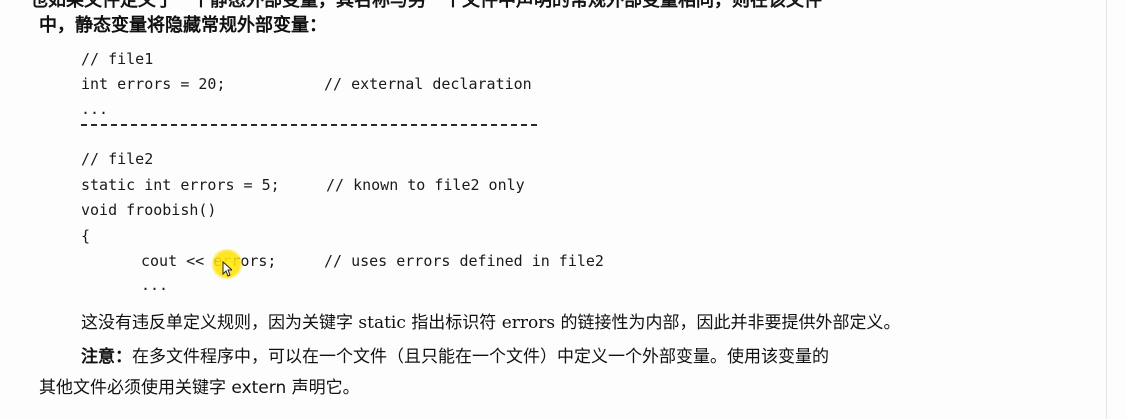 The height and width of the screenshot is (419, 1125). Describe the element at coordinates (117, 159) in the screenshot. I see `code-file2-comment: // file2` at that location.